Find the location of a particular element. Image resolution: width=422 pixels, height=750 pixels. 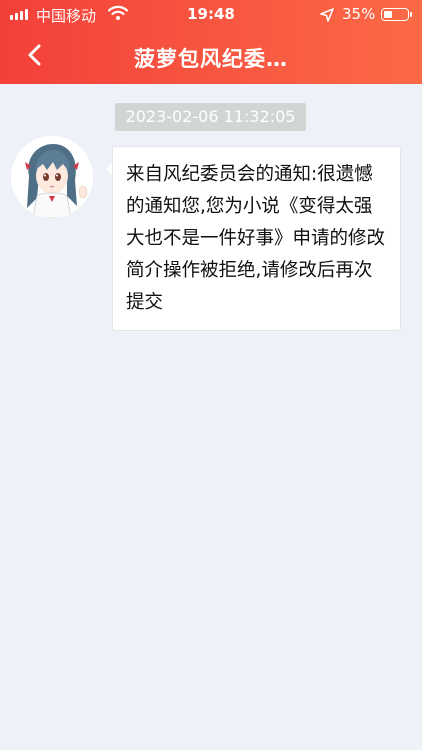

battery-icon is located at coordinates (396, 14).